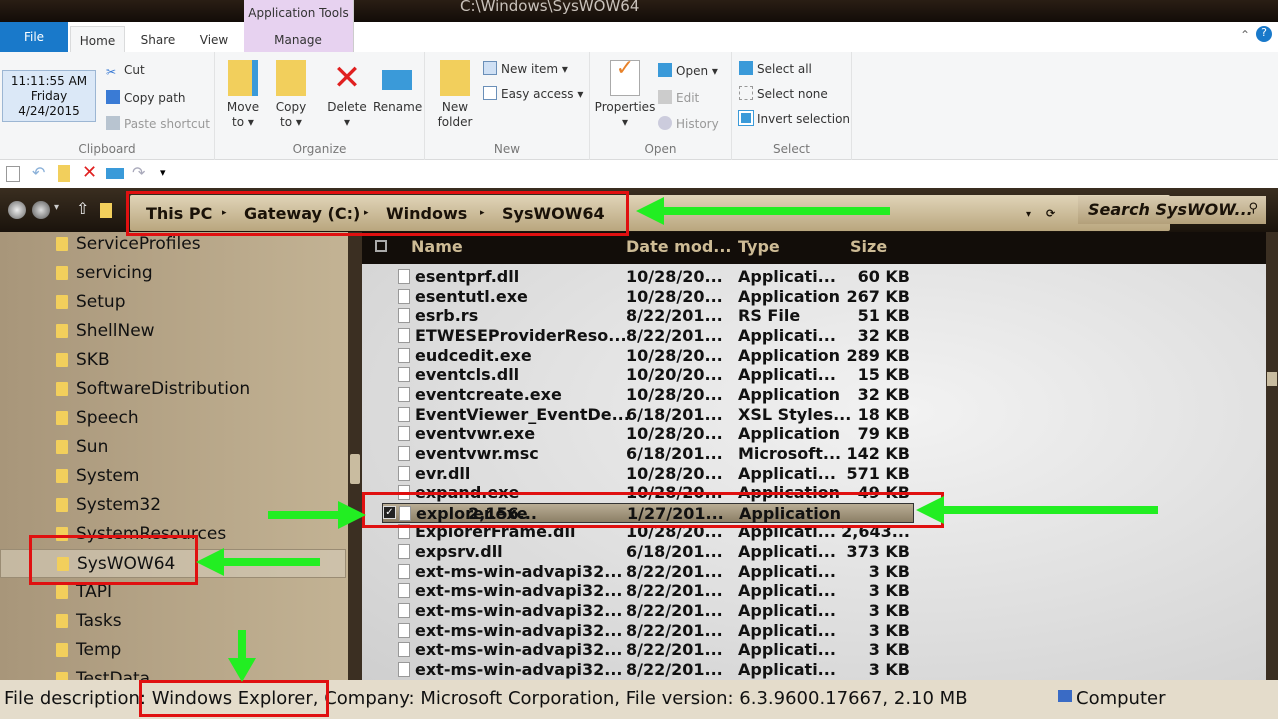  I want to click on nav-item: ShellNew, so click(173, 331).